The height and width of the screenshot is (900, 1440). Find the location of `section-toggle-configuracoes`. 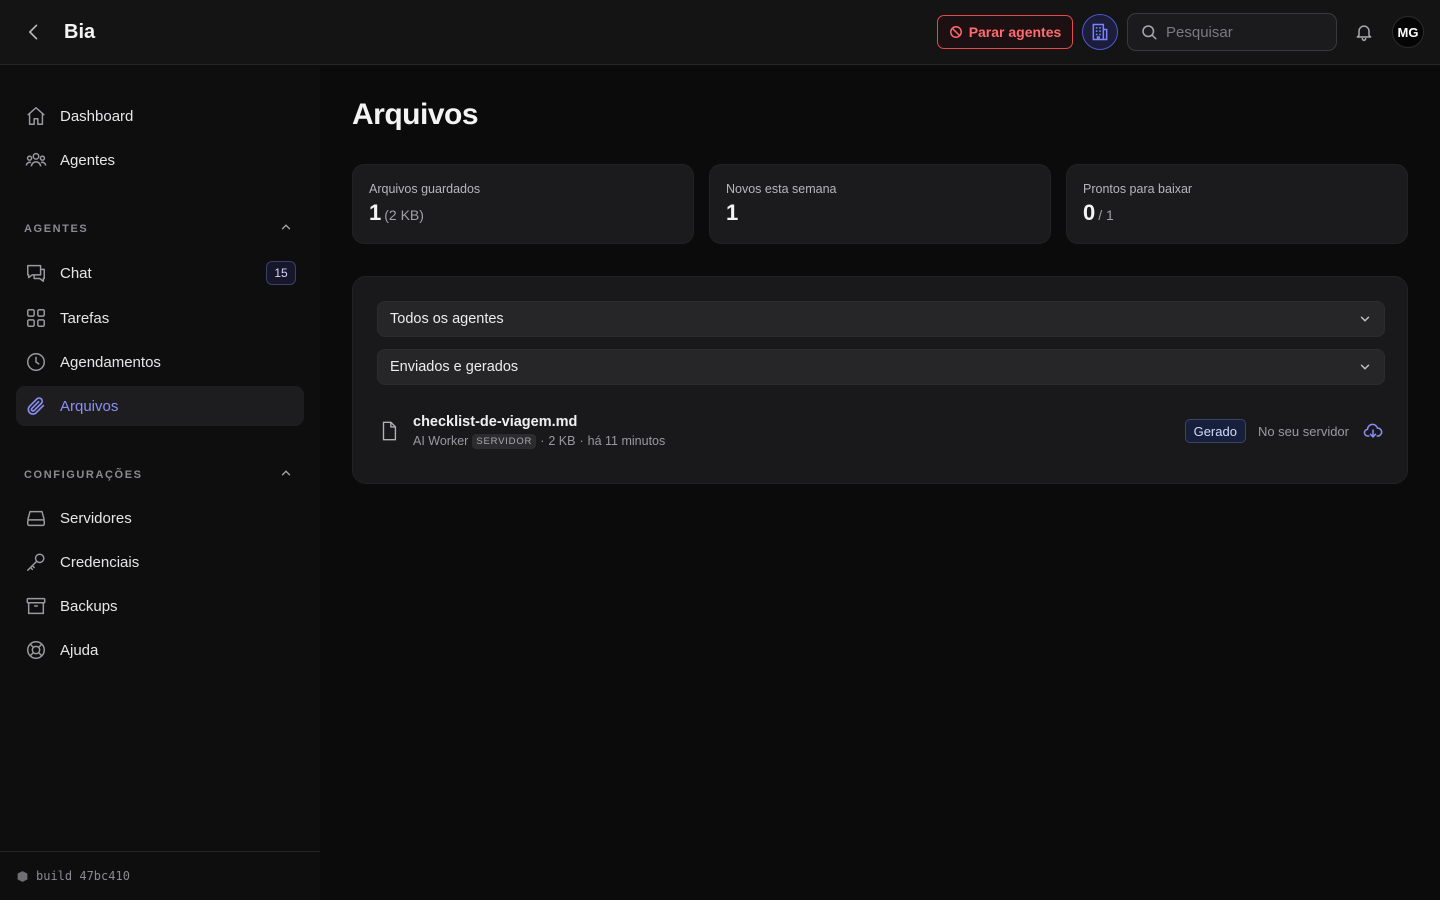

section-toggle-configuracoes is located at coordinates (286, 473).